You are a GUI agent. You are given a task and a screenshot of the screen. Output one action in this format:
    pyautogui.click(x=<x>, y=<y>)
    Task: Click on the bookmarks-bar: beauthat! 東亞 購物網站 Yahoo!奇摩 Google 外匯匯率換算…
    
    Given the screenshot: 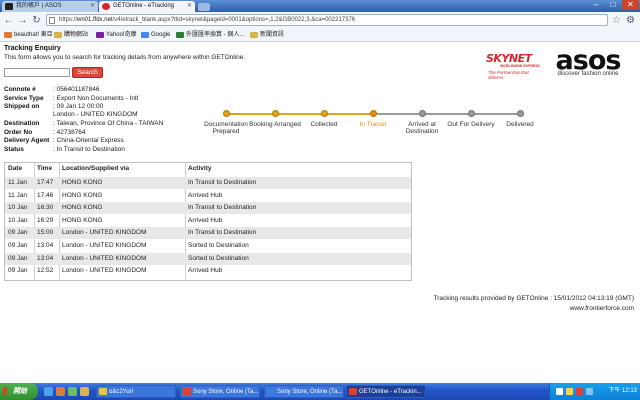 What is the action you would take?
    pyautogui.click(x=320, y=35)
    